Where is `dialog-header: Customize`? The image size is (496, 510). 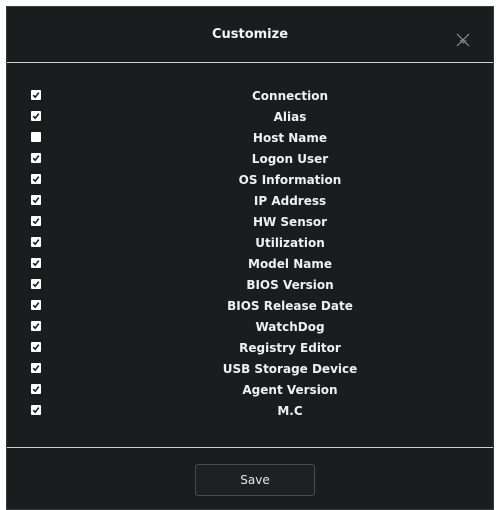
dialog-header: Customize is located at coordinates (250, 35).